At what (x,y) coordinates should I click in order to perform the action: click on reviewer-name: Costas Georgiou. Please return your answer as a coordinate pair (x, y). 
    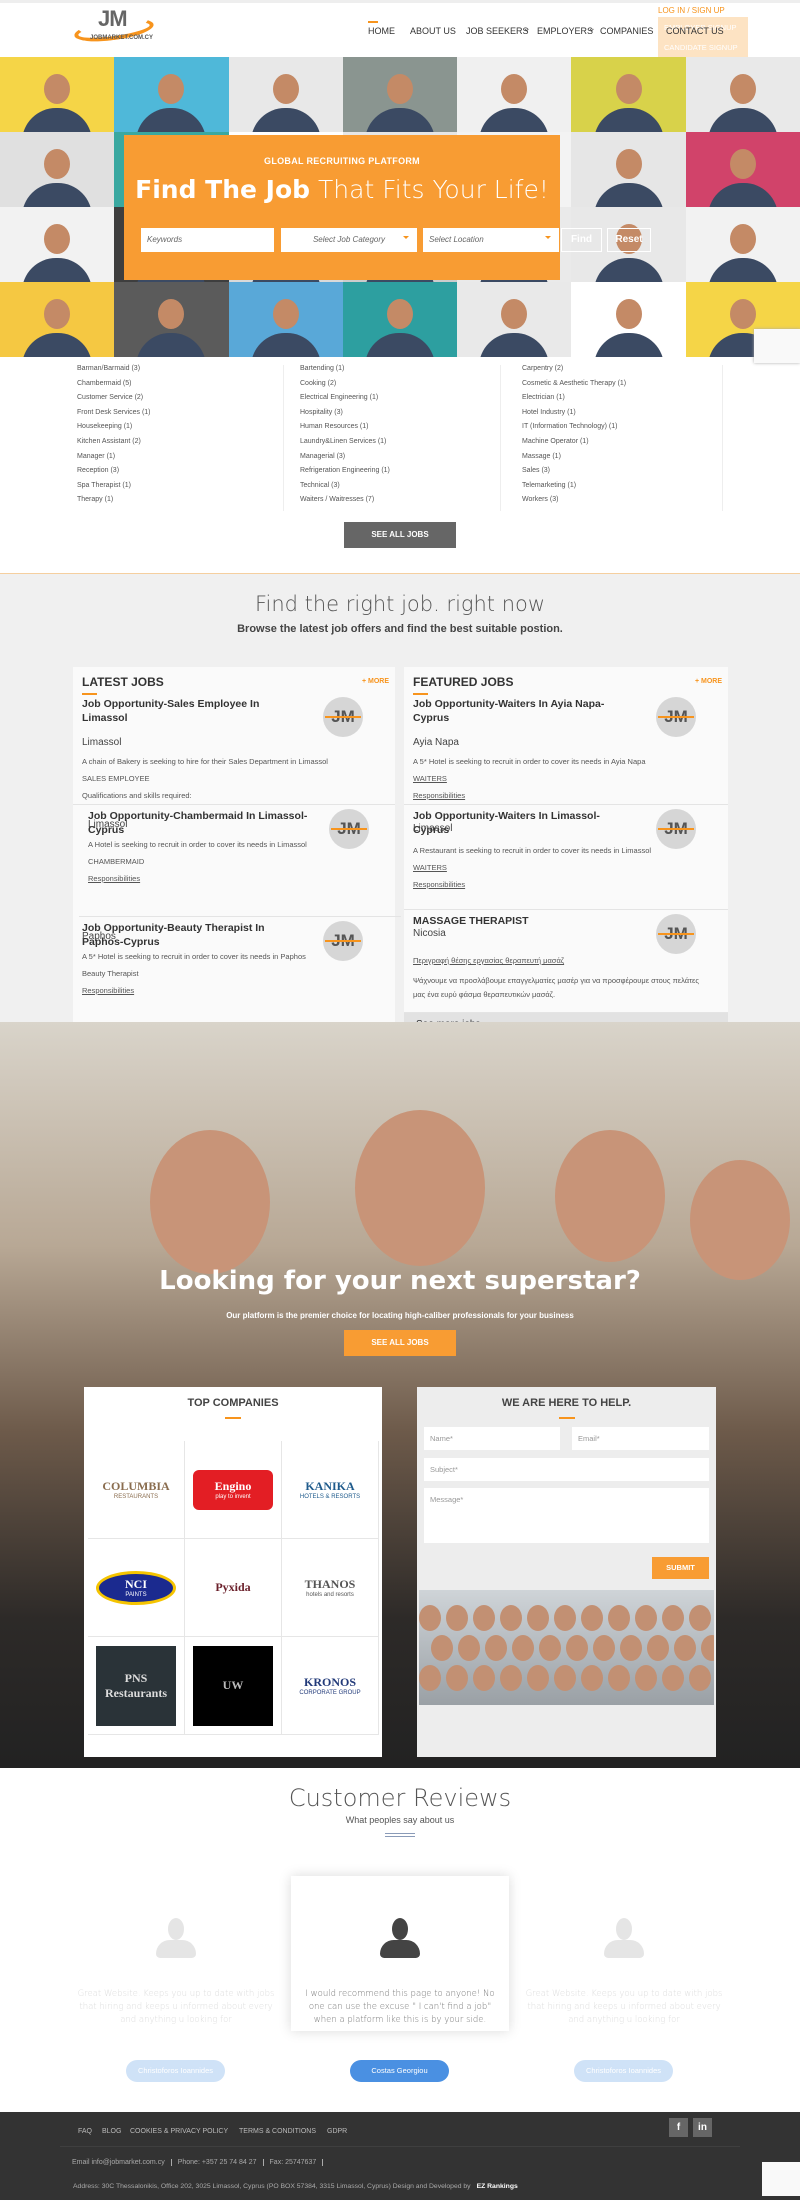
    Looking at the image, I should click on (399, 2071).